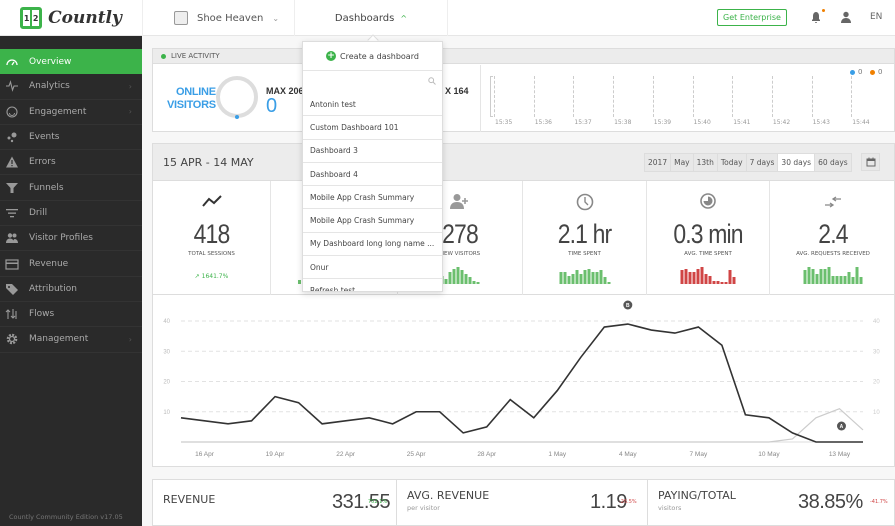  What do you see at coordinates (71, 264) in the screenshot?
I see `sidebar-item-revenue: Revenue` at bounding box center [71, 264].